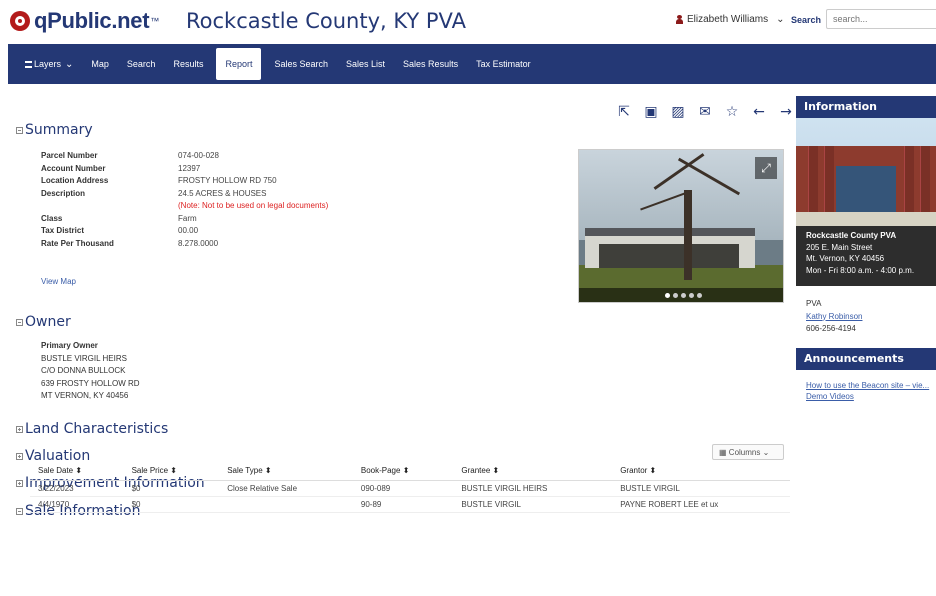 The height and width of the screenshot is (596, 936). I want to click on email-icon: ✉, so click(705, 112).